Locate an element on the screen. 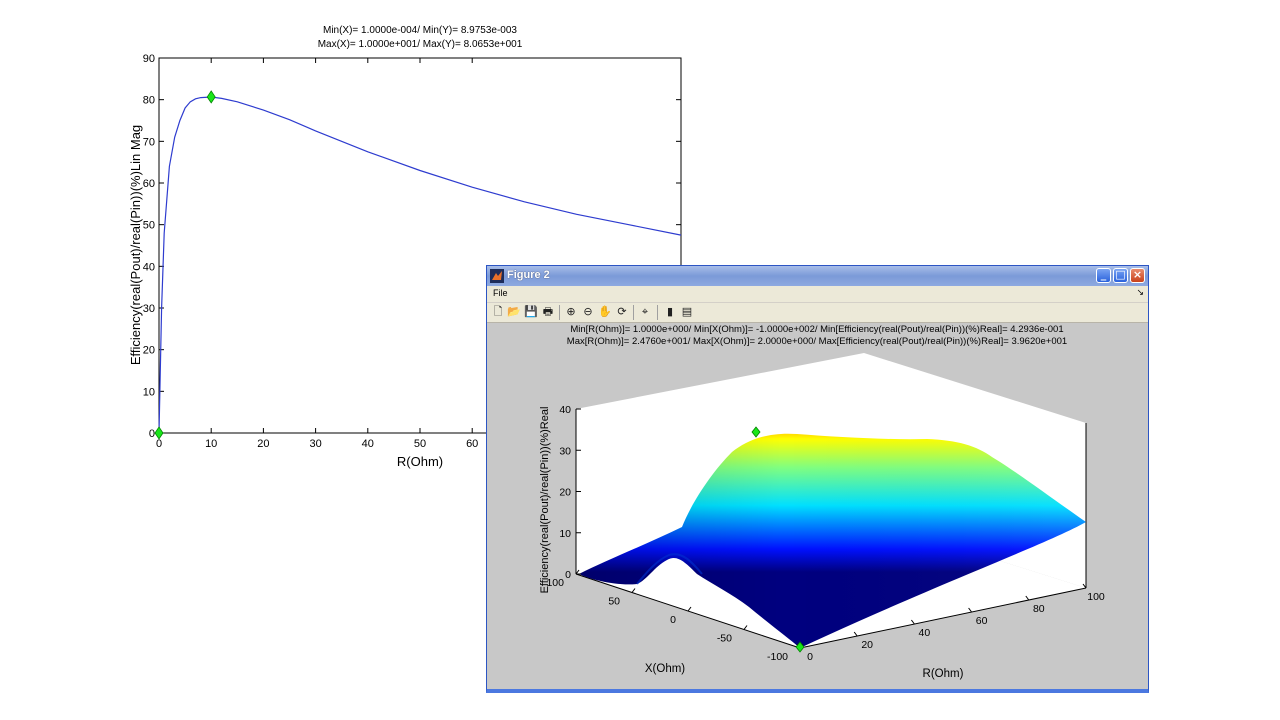  menu-file: File is located at coordinates (500, 293).